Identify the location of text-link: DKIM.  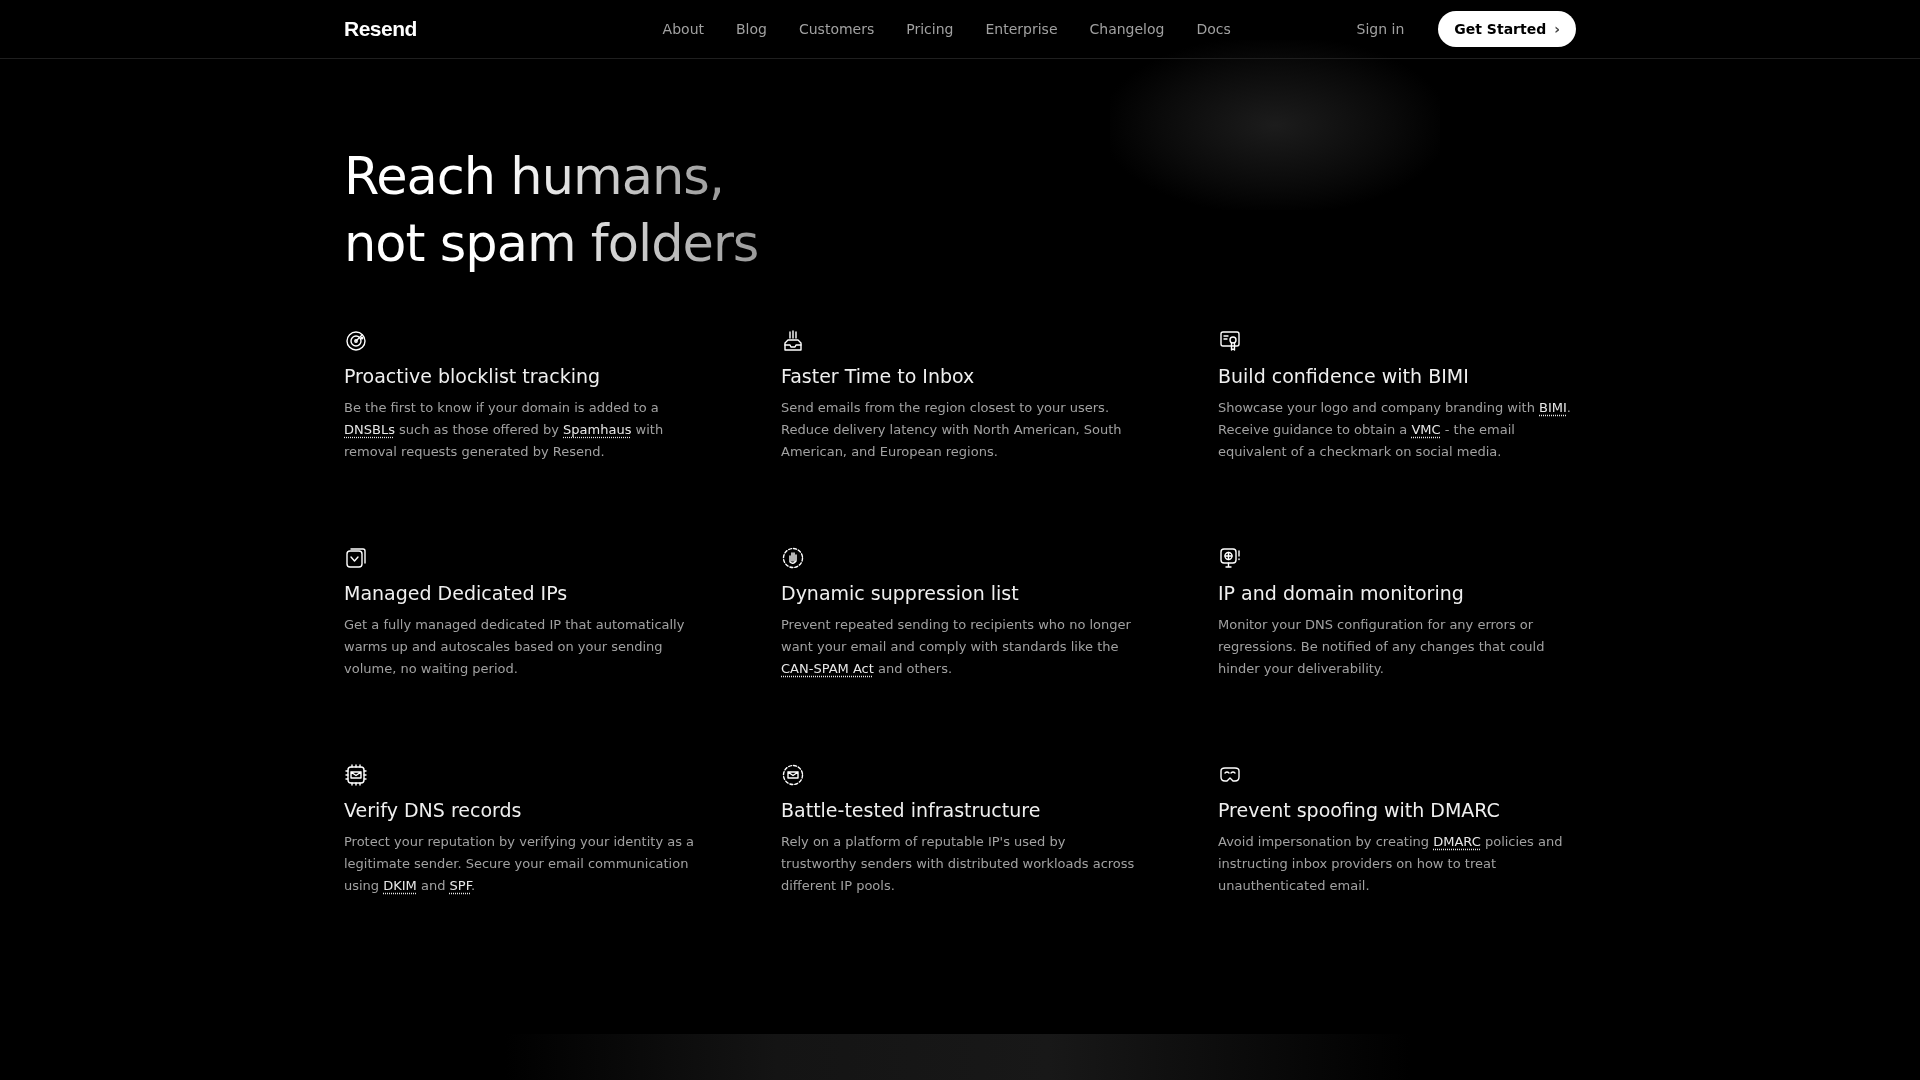
(400, 885).